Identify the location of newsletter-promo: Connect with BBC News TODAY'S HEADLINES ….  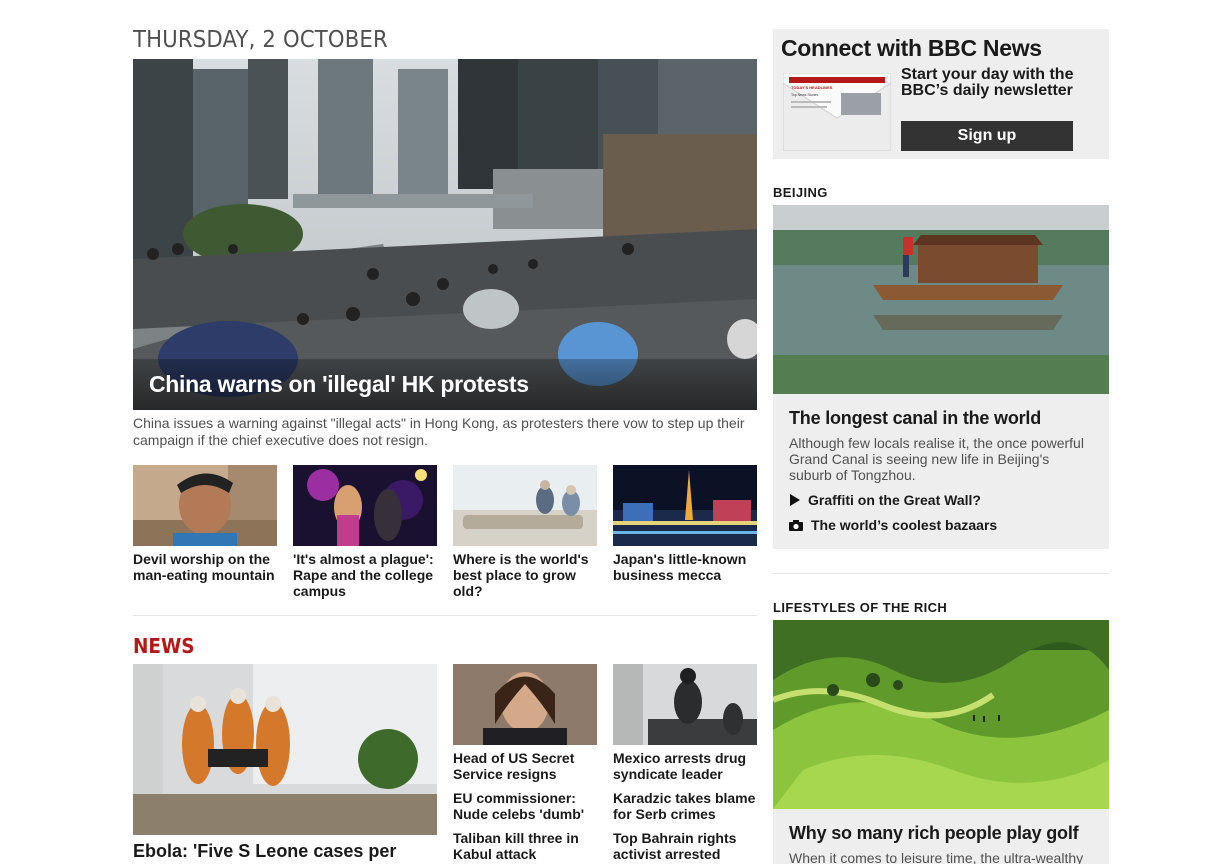
(941, 94).